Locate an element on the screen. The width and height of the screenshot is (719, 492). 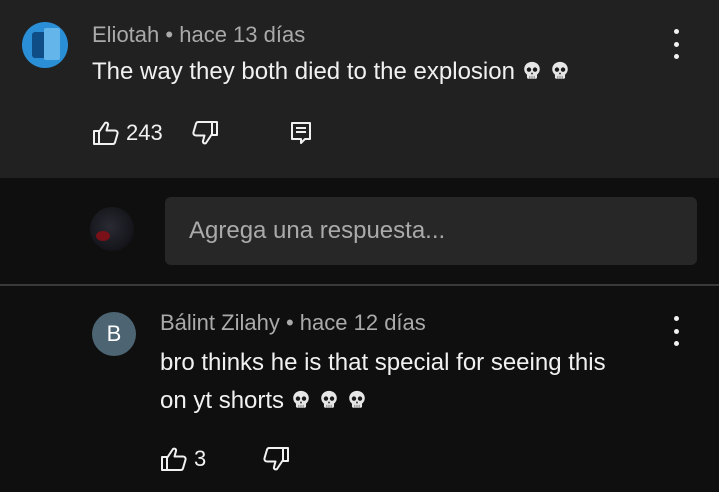
comment-text: The way they both died to the explosion is located at coordinates (303, 71).